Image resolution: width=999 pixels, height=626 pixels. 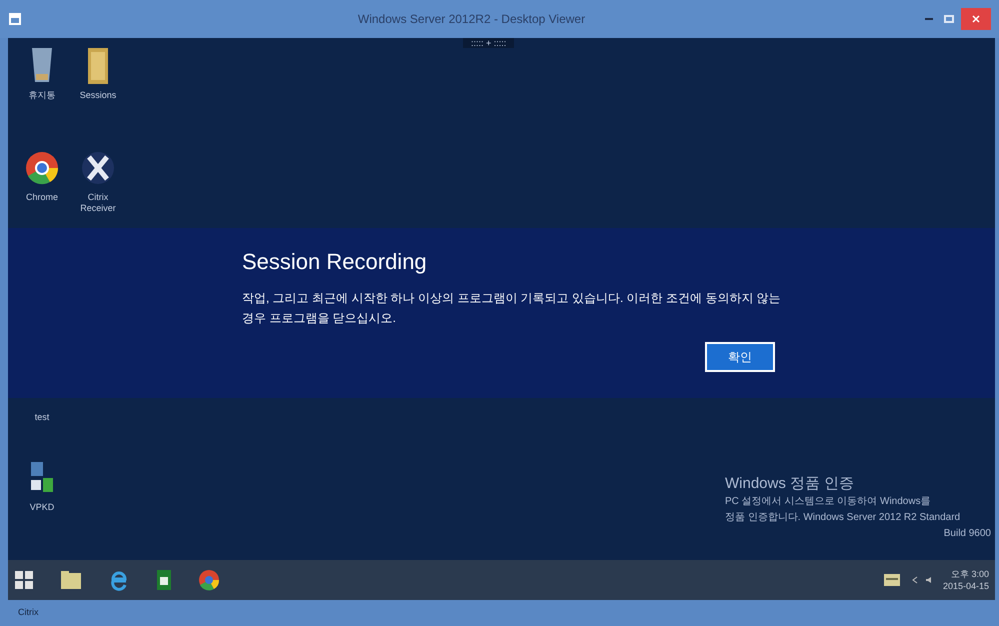 I want to click on server-icon, so click(x=164, y=580).